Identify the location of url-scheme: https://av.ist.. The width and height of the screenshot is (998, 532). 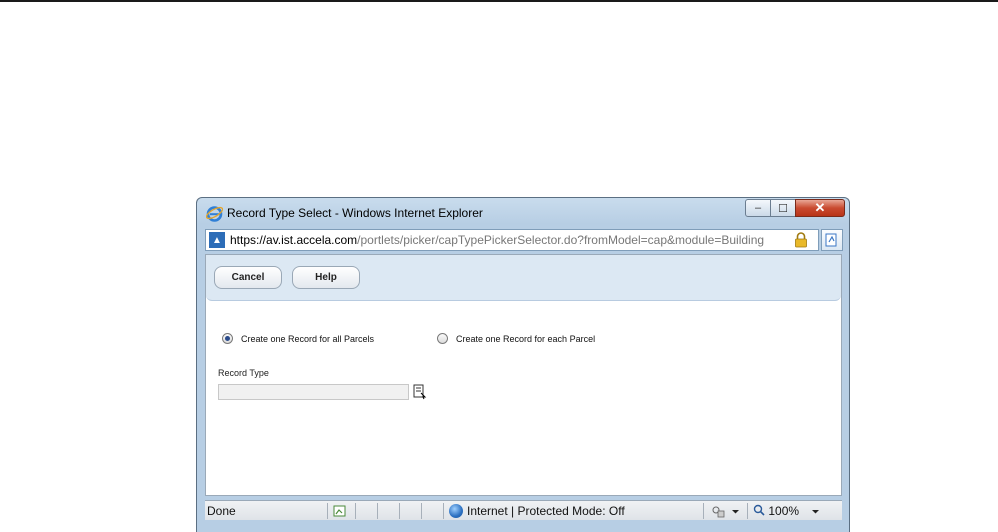
(263, 240).